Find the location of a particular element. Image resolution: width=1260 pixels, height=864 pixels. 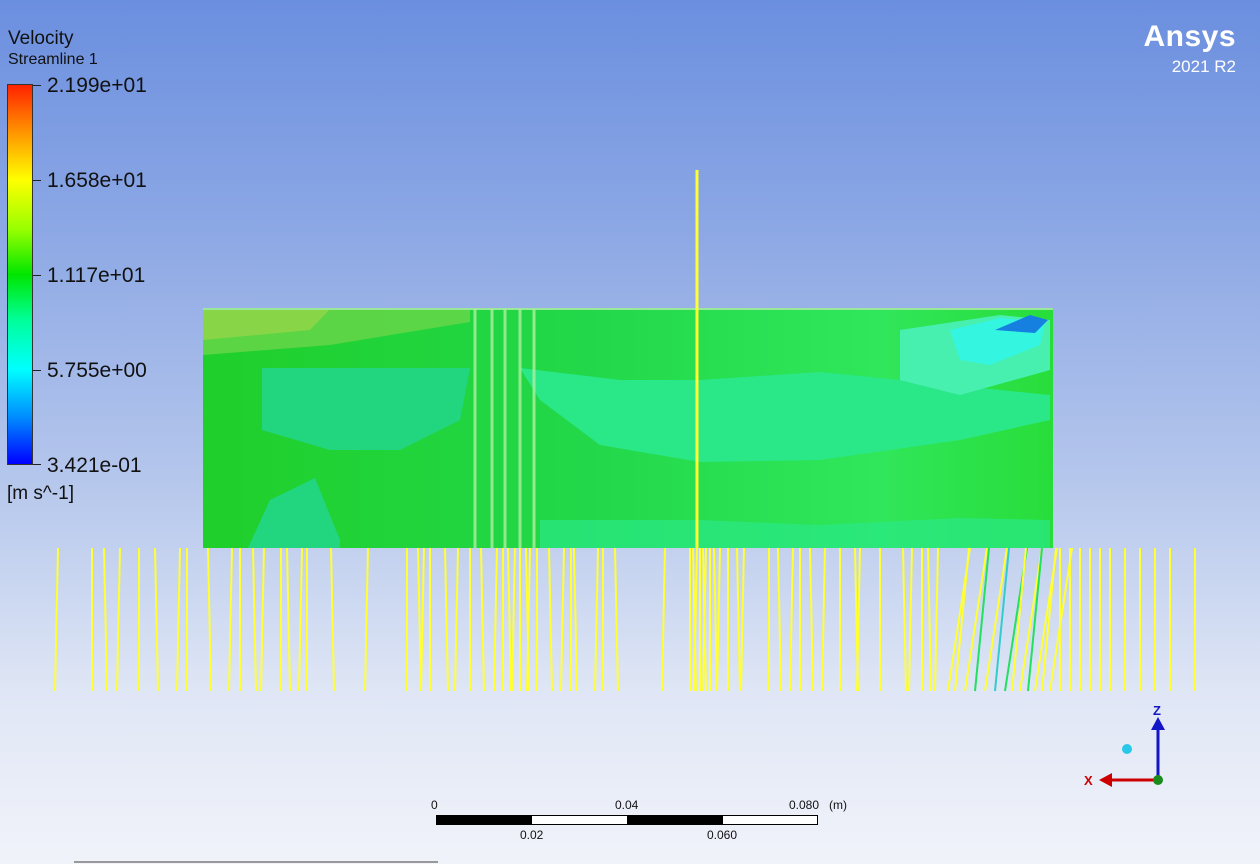

scale-label-0080: 0.080 is located at coordinates (804, 805).